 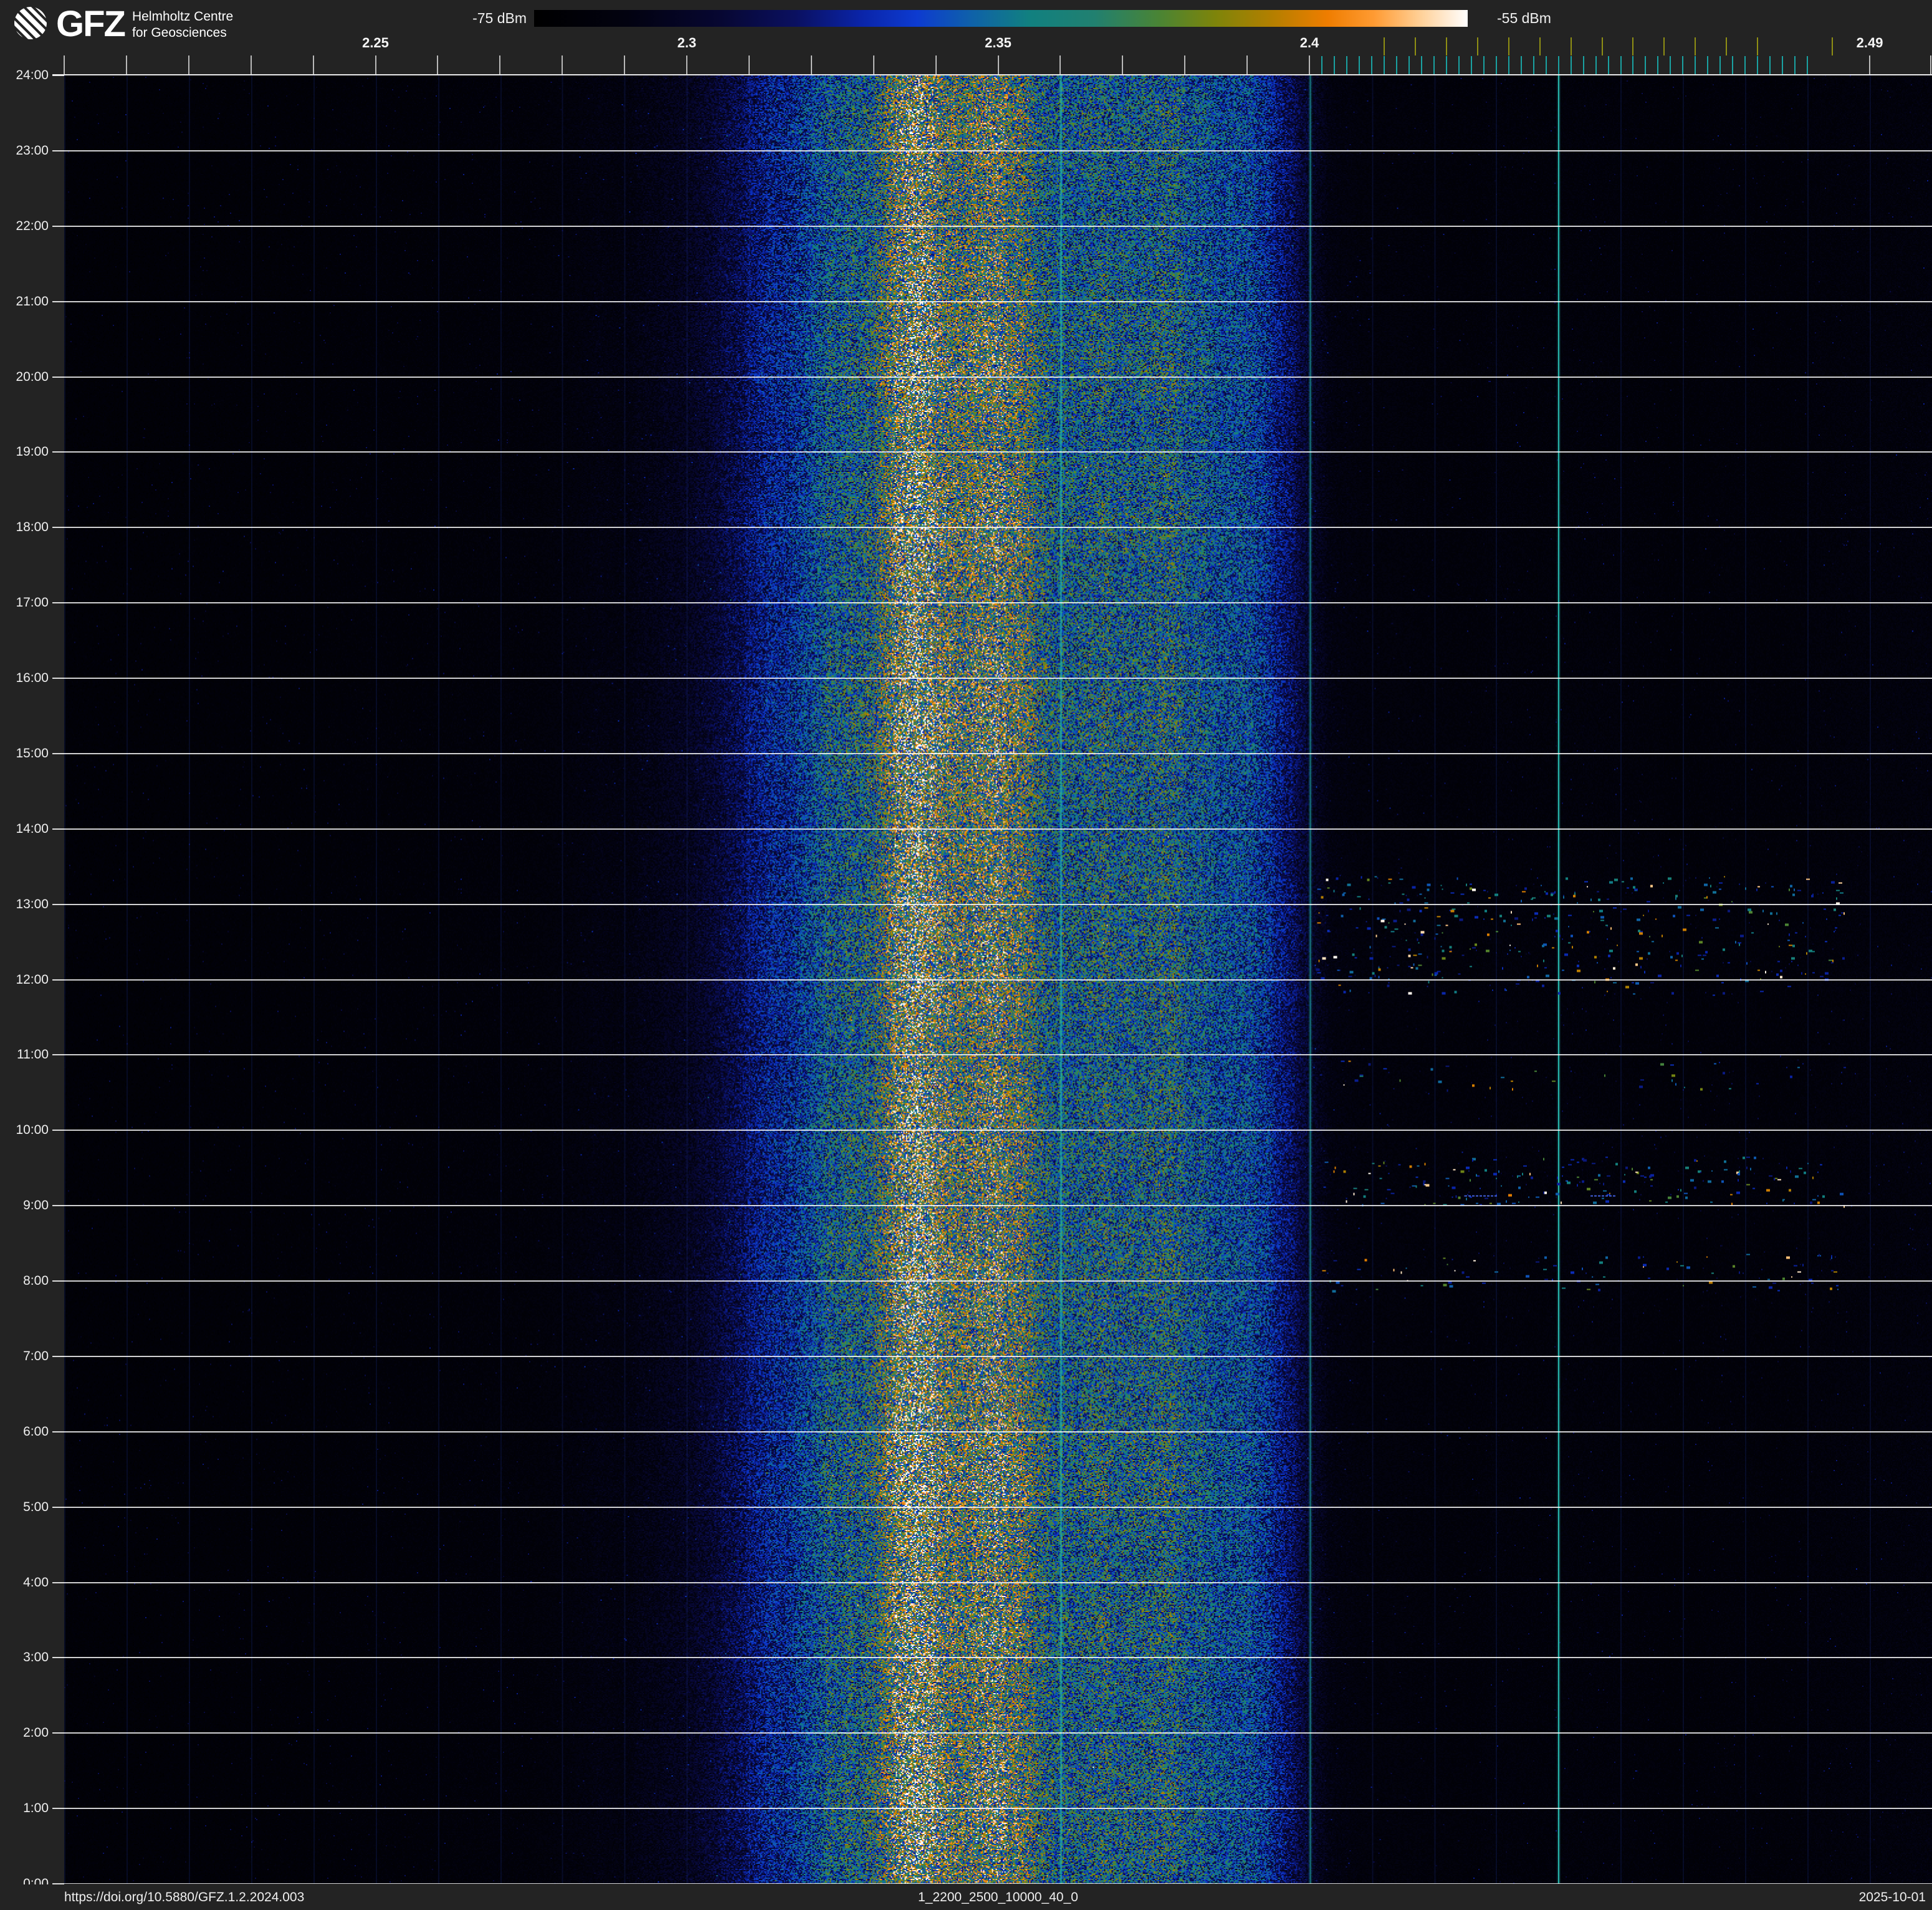 I want to click on time-tick-label: 24:00, so click(x=32, y=75).